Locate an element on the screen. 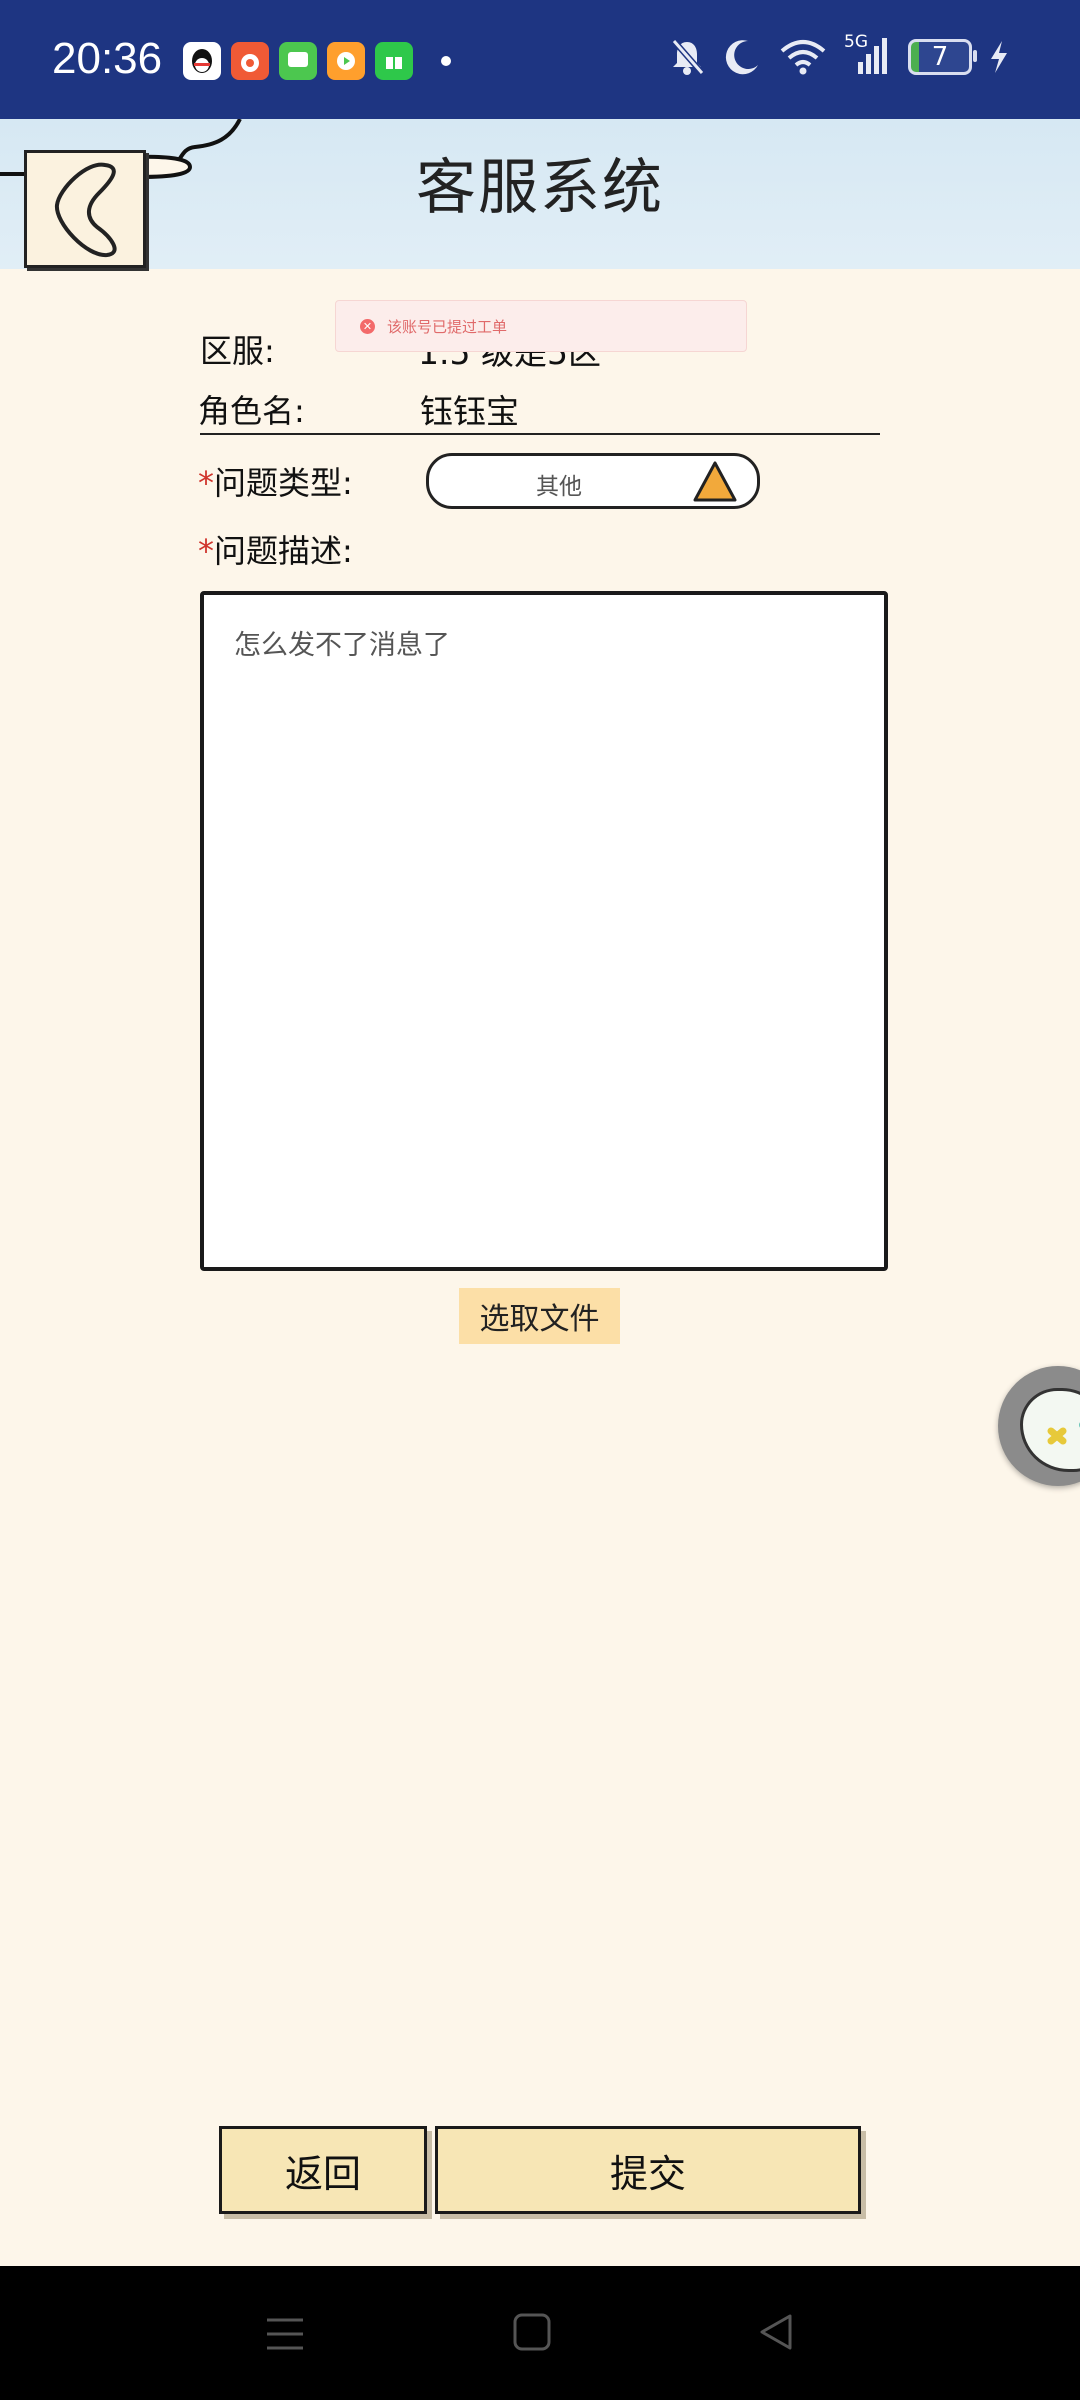 Image resolution: width=1080 pixels, height=2400 pixels. battery-level: 7 is located at coordinates (940, 57).